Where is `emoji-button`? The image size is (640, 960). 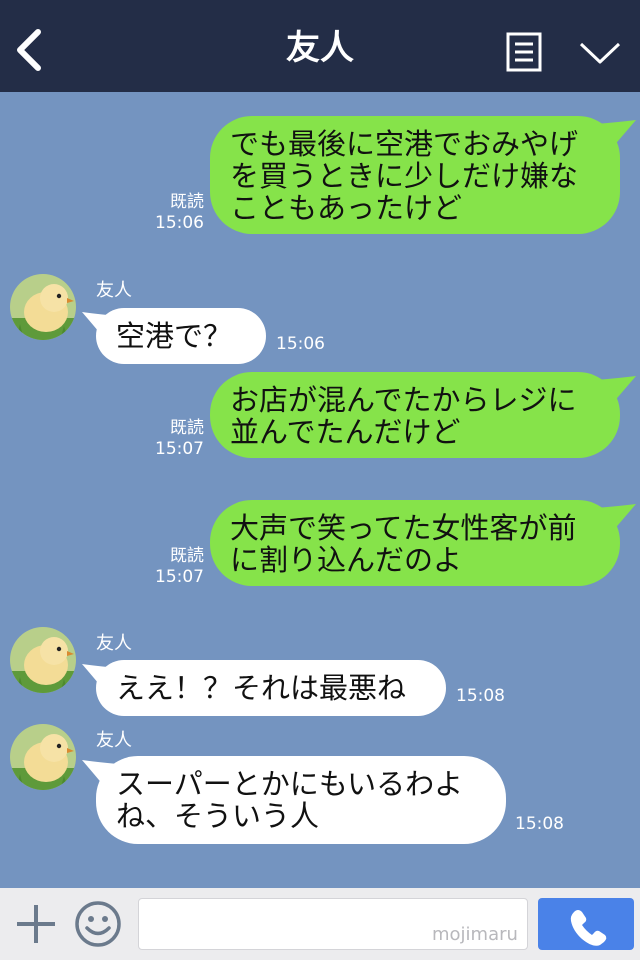
emoji-button is located at coordinates (98, 924).